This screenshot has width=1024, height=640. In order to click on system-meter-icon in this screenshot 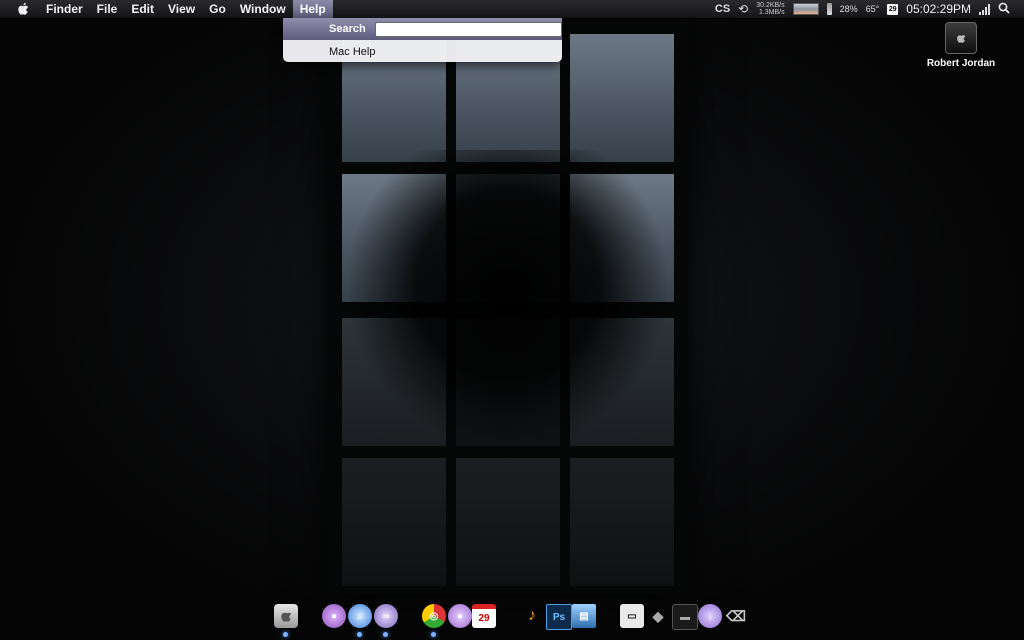, I will do `click(805, 9)`.